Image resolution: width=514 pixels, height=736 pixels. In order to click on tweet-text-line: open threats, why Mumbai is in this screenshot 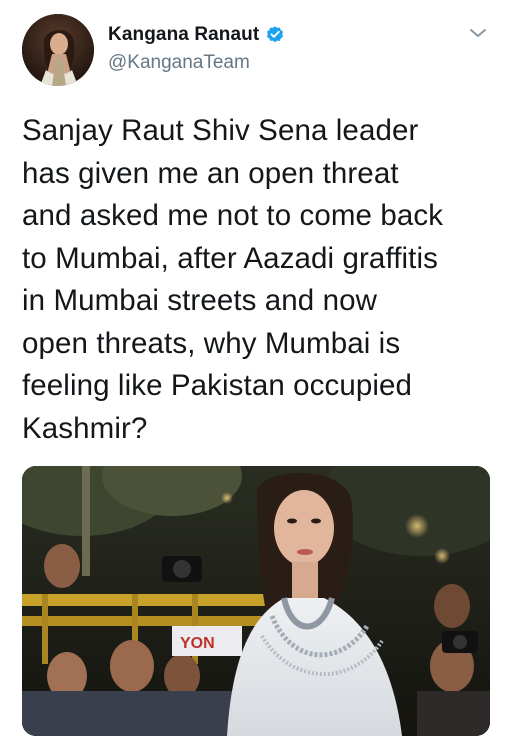, I will do `click(211, 343)`.